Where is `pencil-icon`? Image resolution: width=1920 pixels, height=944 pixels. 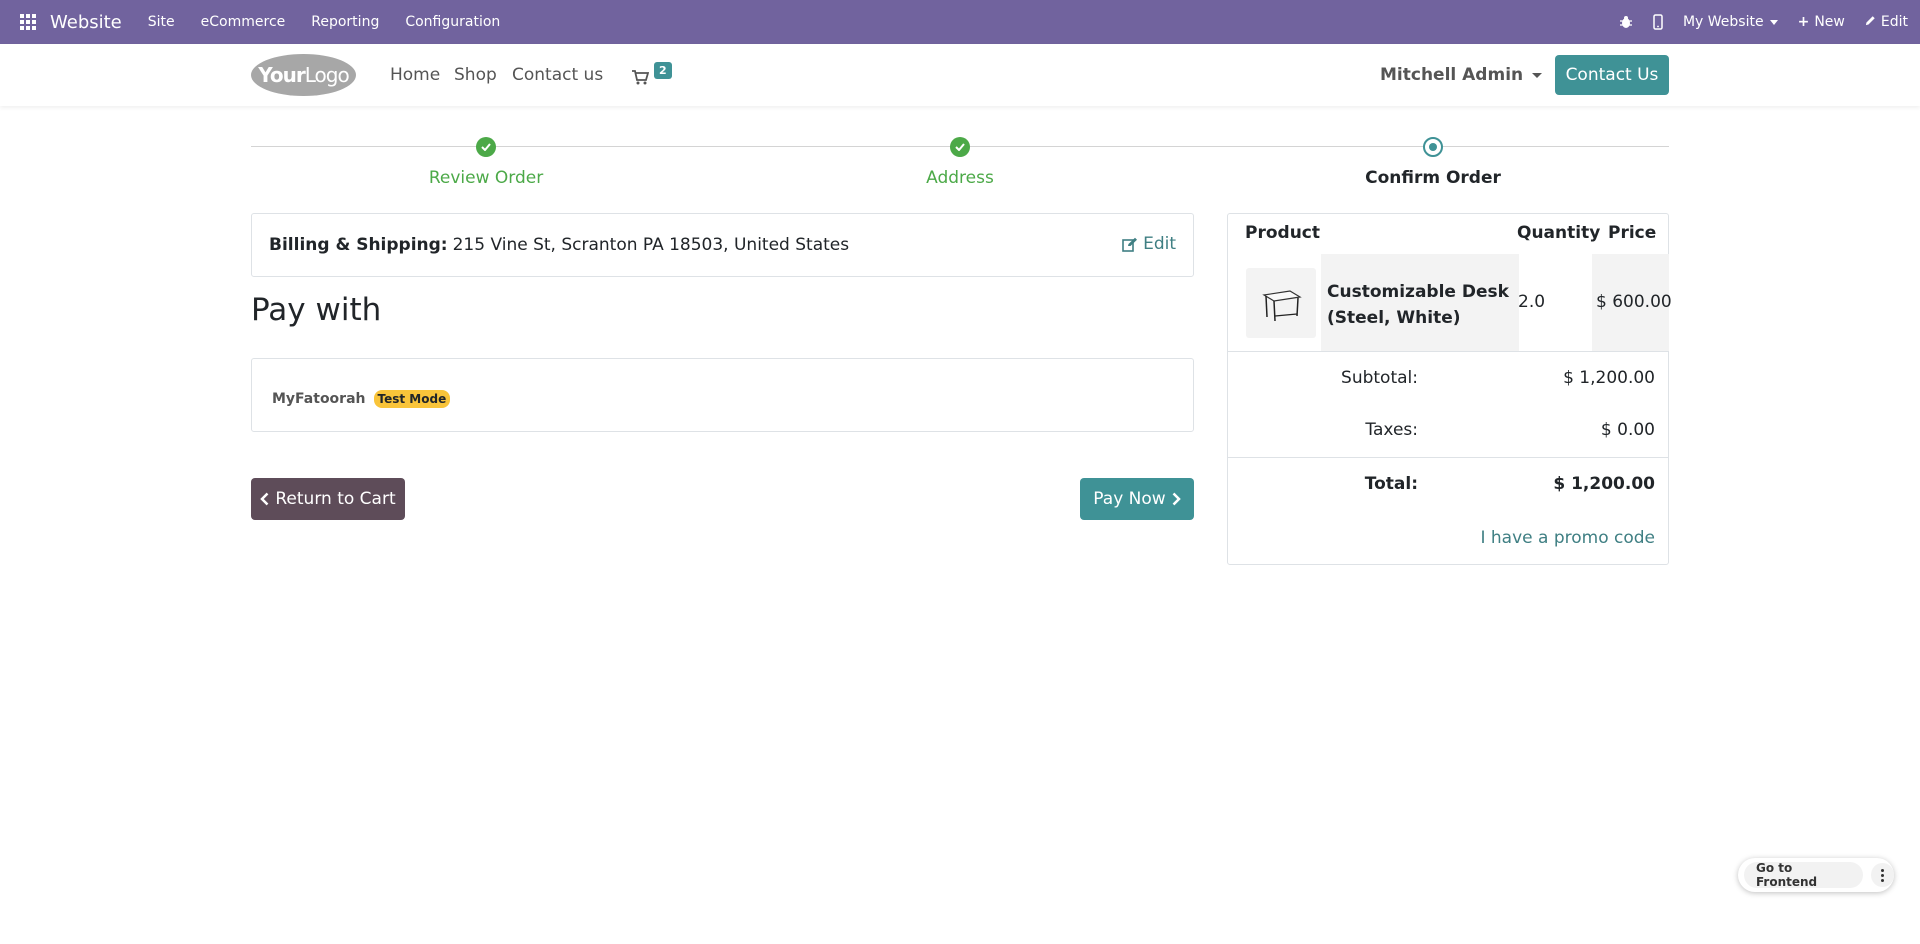
pencil-icon is located at coordinates (1870, 22).